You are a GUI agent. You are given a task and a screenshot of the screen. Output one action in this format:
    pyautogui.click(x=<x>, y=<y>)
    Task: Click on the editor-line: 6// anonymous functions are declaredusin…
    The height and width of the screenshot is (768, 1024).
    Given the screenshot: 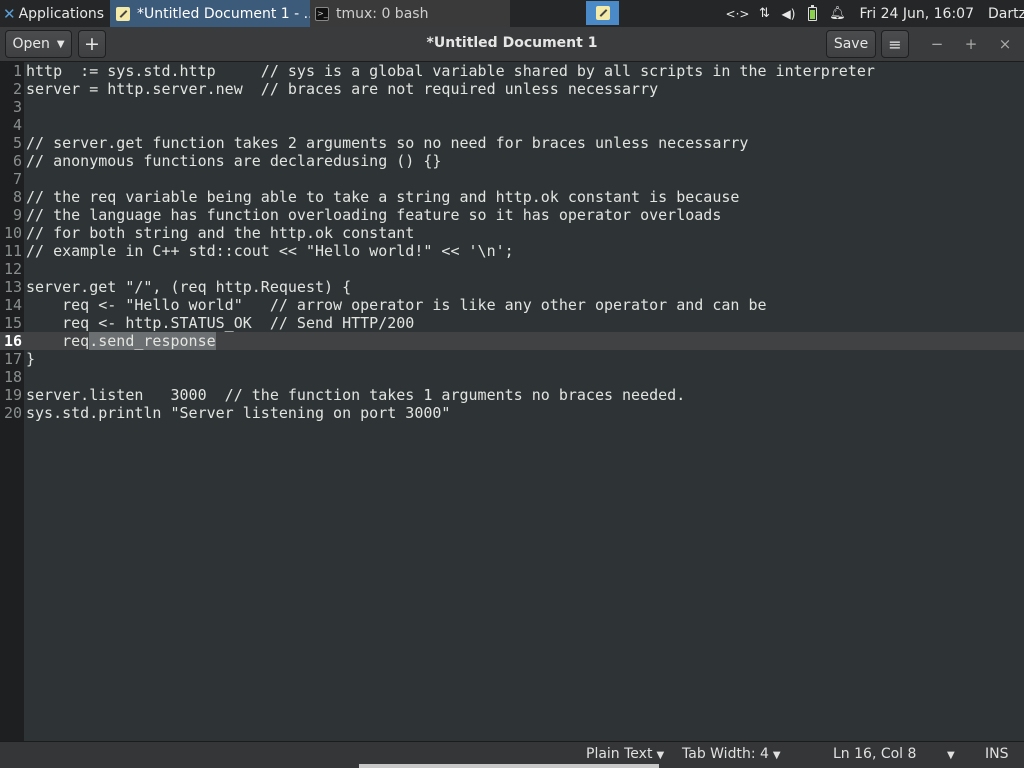 What is the action you would take?
    pyautogui.click(x=512, y=161)
    